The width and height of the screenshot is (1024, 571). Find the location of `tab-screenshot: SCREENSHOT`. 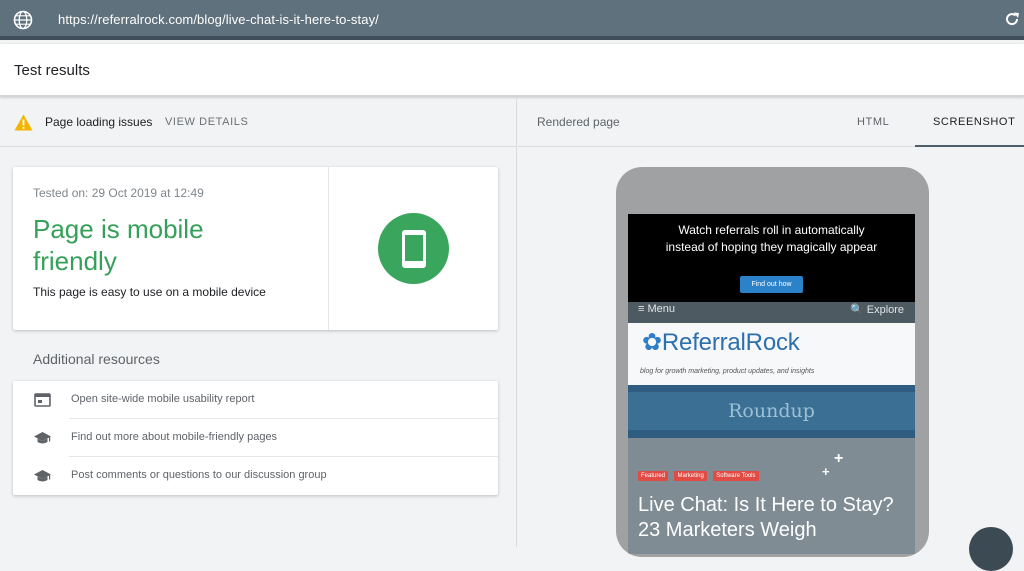

tab-screenshot: SCREENSHOT is located at coordinates (969, 123).